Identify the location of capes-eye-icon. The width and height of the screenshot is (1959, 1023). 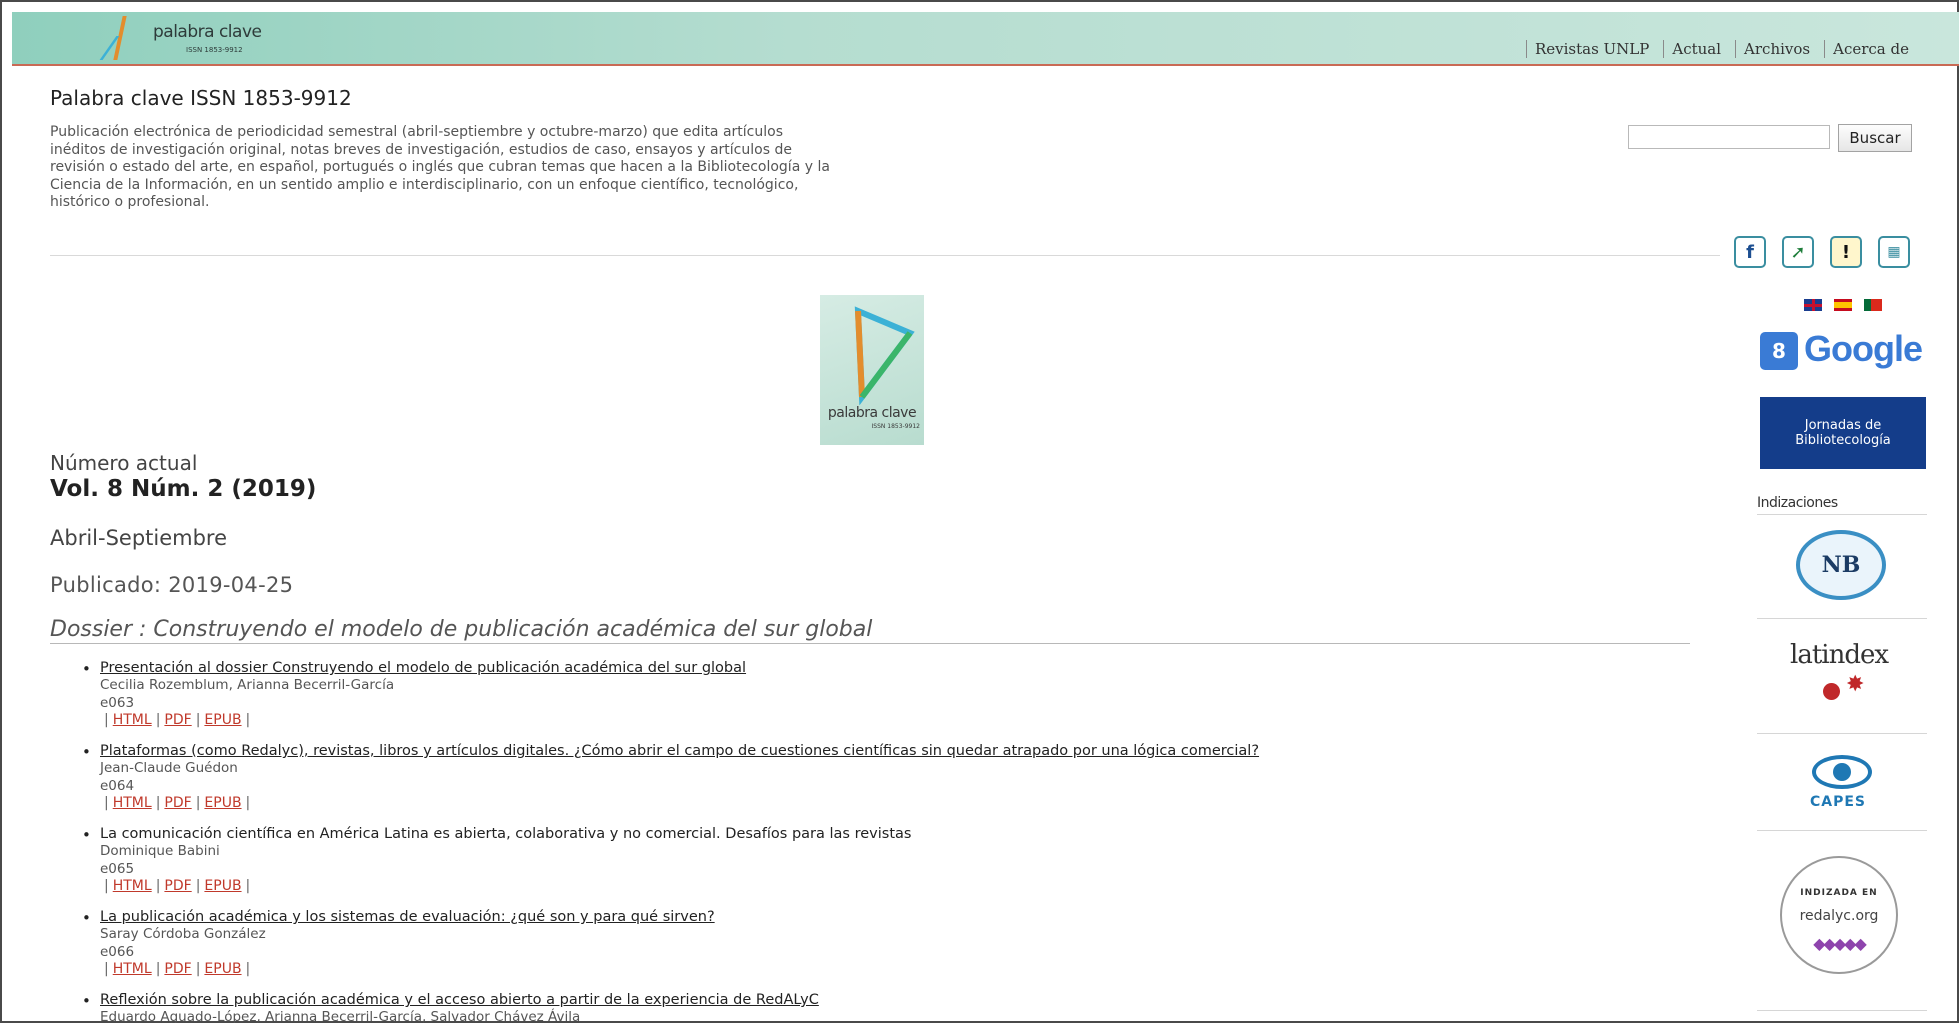
(1842, 772).